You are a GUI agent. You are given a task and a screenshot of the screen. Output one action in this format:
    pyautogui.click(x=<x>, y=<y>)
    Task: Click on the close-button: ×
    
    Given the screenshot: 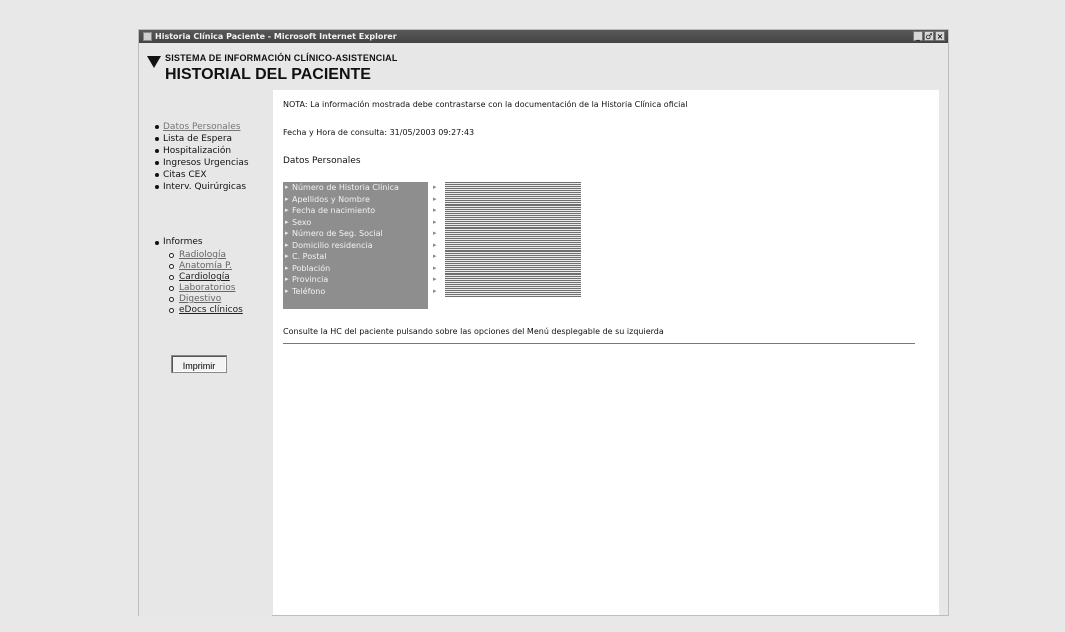 What is the action you would take?
    pyautogui.click(x=940, y=36)
    